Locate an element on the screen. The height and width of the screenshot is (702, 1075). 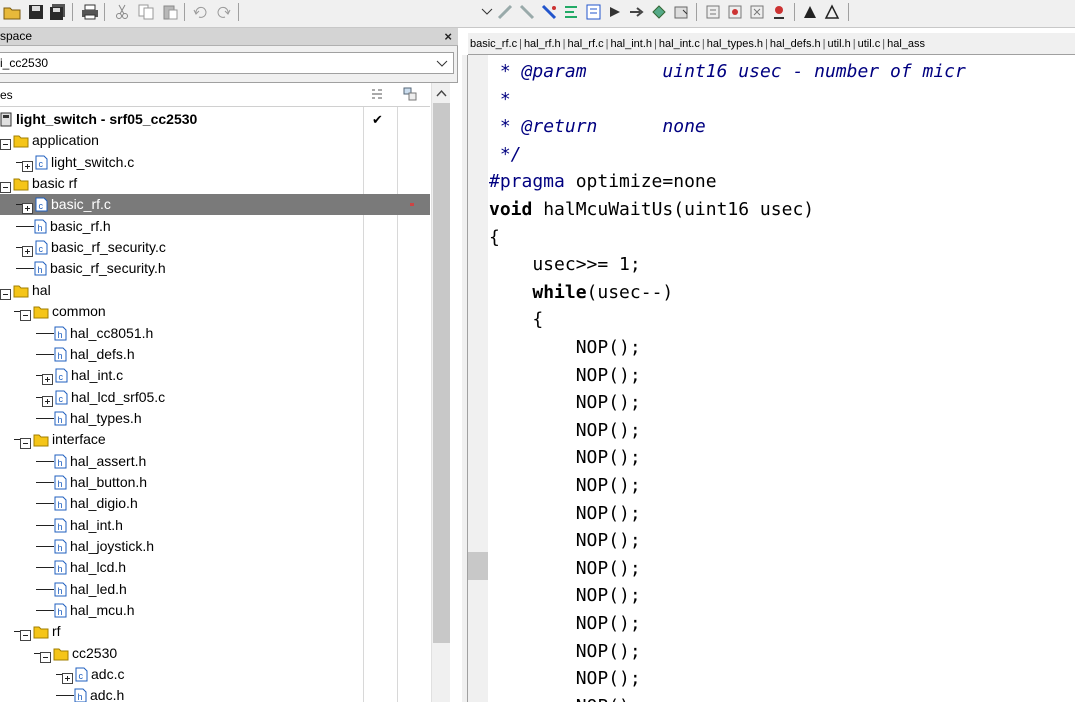
tree-item: h adc.h is located at coordinates (215, 693).